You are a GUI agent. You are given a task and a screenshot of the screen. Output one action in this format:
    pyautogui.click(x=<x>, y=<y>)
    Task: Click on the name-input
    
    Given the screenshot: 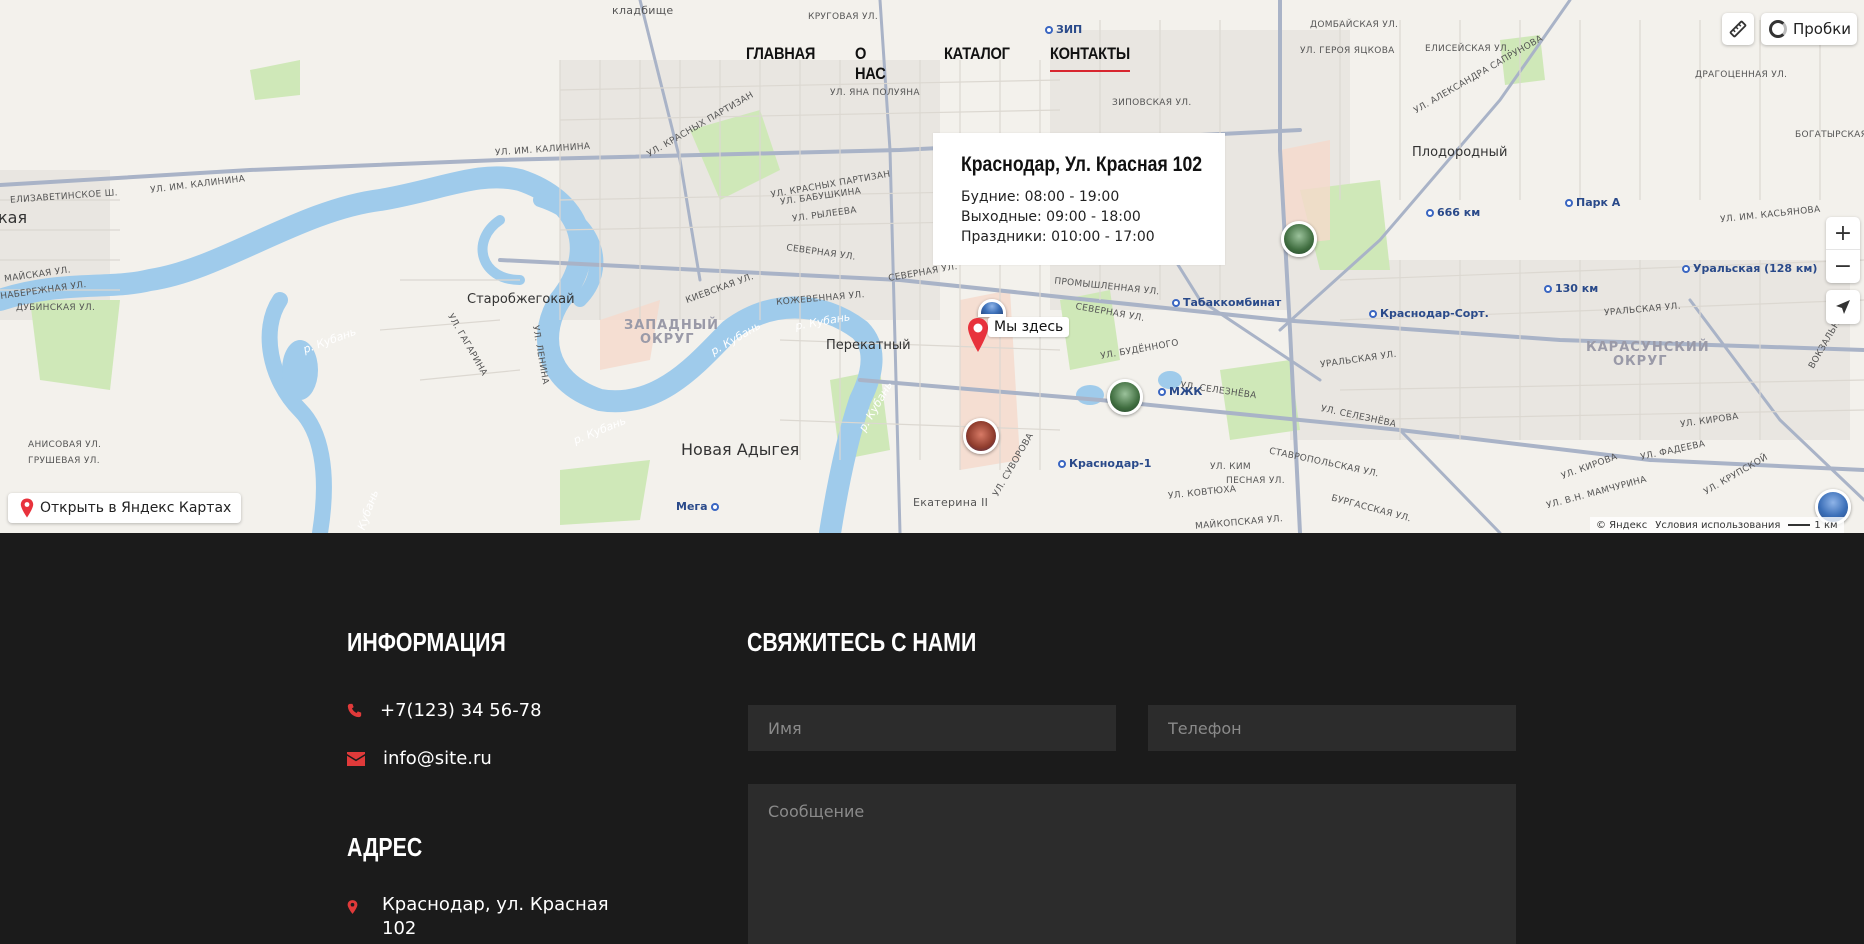 What is the action you would take?
    pyautogui.click(x=932, y=728)
    